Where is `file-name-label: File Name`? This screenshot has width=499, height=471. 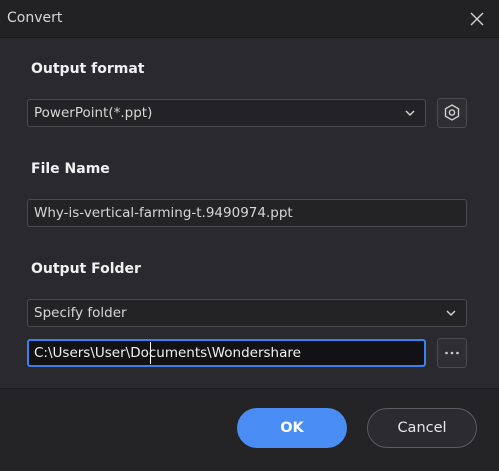 file-name-label: File Name is located at coordinates (70, 169).